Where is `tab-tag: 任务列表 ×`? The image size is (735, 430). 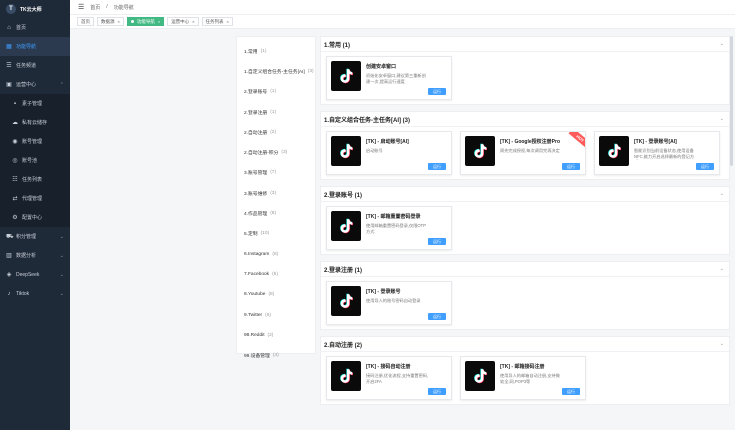
tab-tag: 任务列表 × is located at coordinates (217, 21).